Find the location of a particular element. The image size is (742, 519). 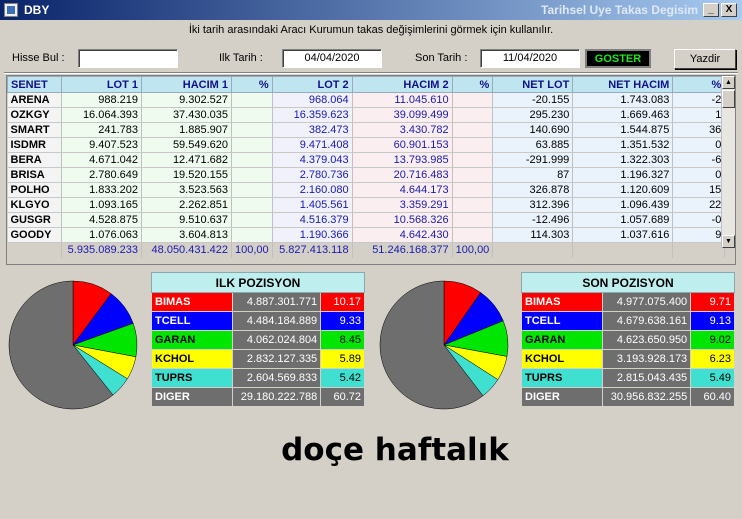

header-hacim1: HACIM 1 is located at coordinates (186, 84).